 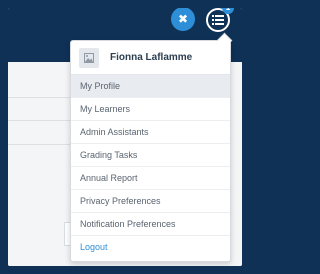 What do you see at coordinates (150, 155) in the screenshot?
I see `menu-item-grading-tasks: Grading Tasks` at bounding box center [150, 155].